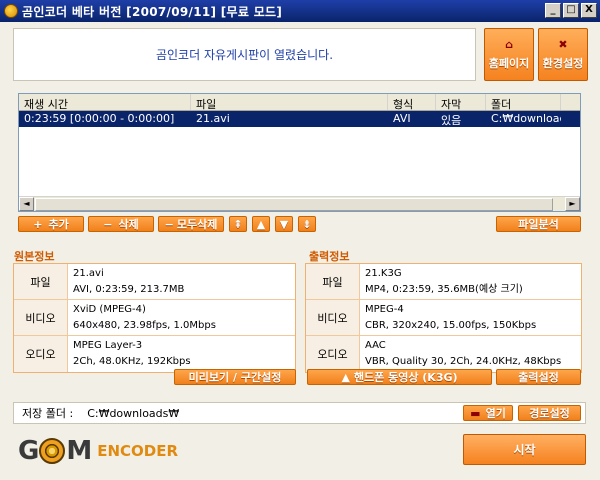  I want to click on move-top-icon: ⇞, so click(238, 224).